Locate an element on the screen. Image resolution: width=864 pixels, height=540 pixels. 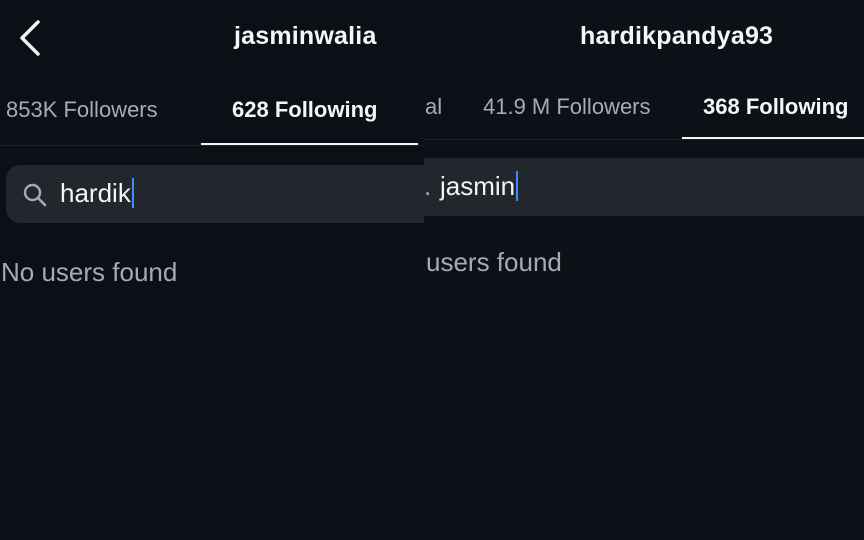
search-input-value: hardik is located at coordinates (95, 193).